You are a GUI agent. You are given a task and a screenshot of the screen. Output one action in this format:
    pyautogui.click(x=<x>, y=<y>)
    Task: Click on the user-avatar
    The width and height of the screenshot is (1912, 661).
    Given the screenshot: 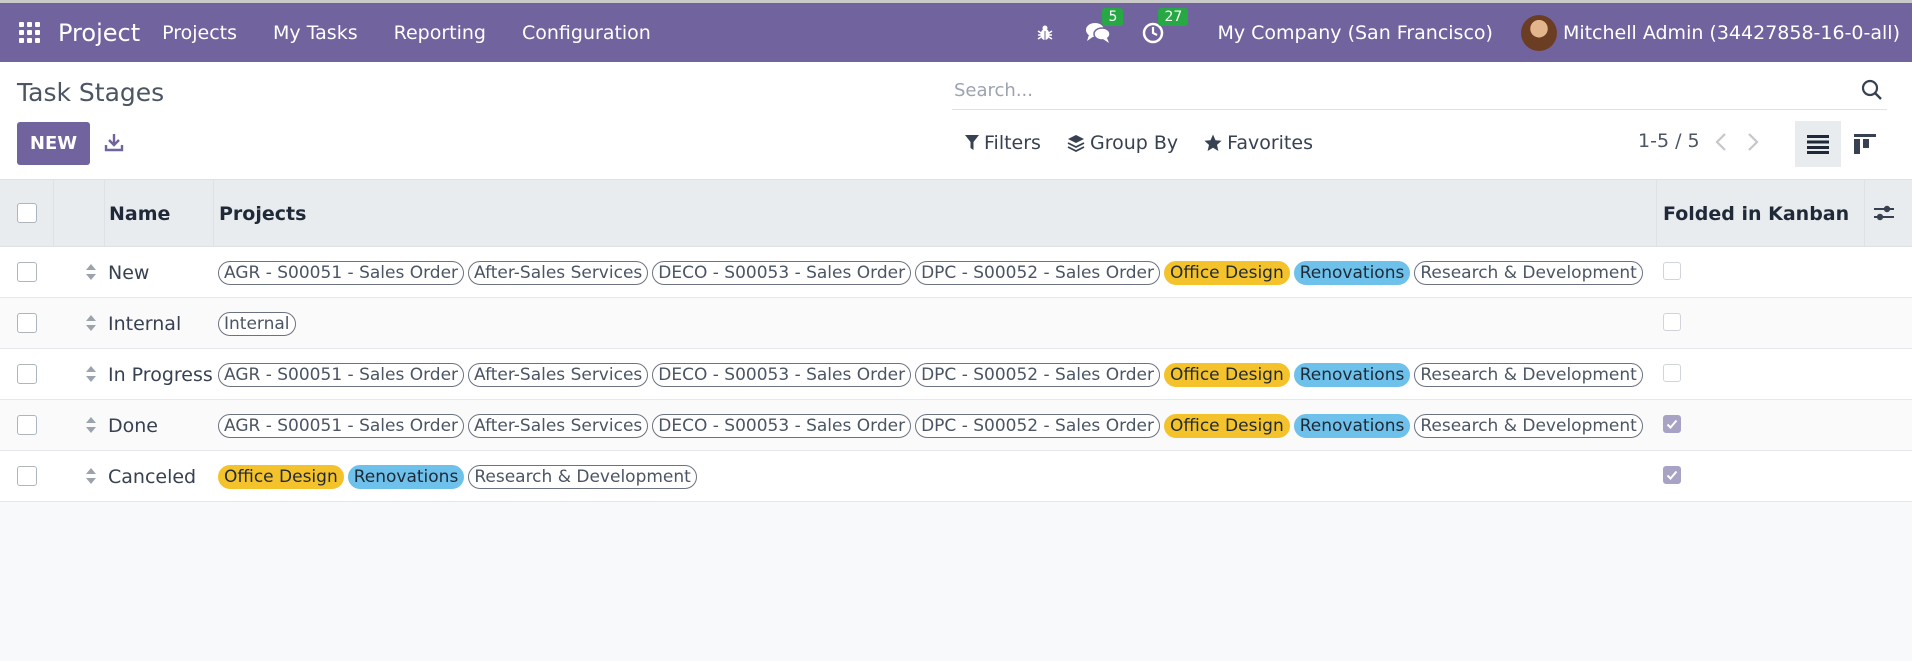 What is the action you would take?
    pyautogui.click(x=1538, y=32)
    